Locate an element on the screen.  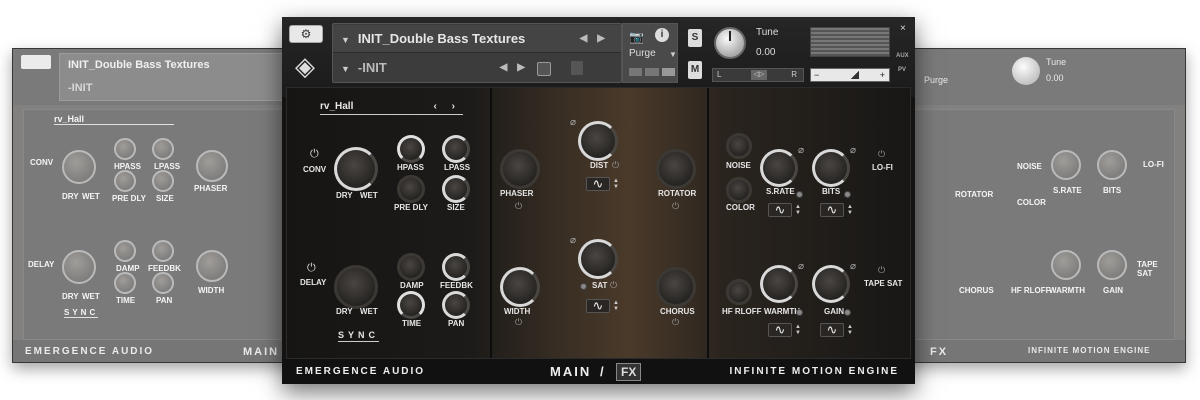
gain-mod-dot is located at coordinates (847, 312).